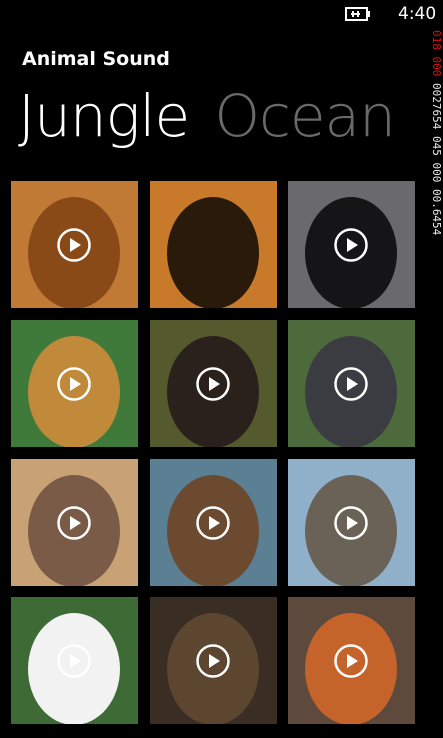 The image size is (443, 738). I want to click on animal-tile-wolf, so click(213, 660).